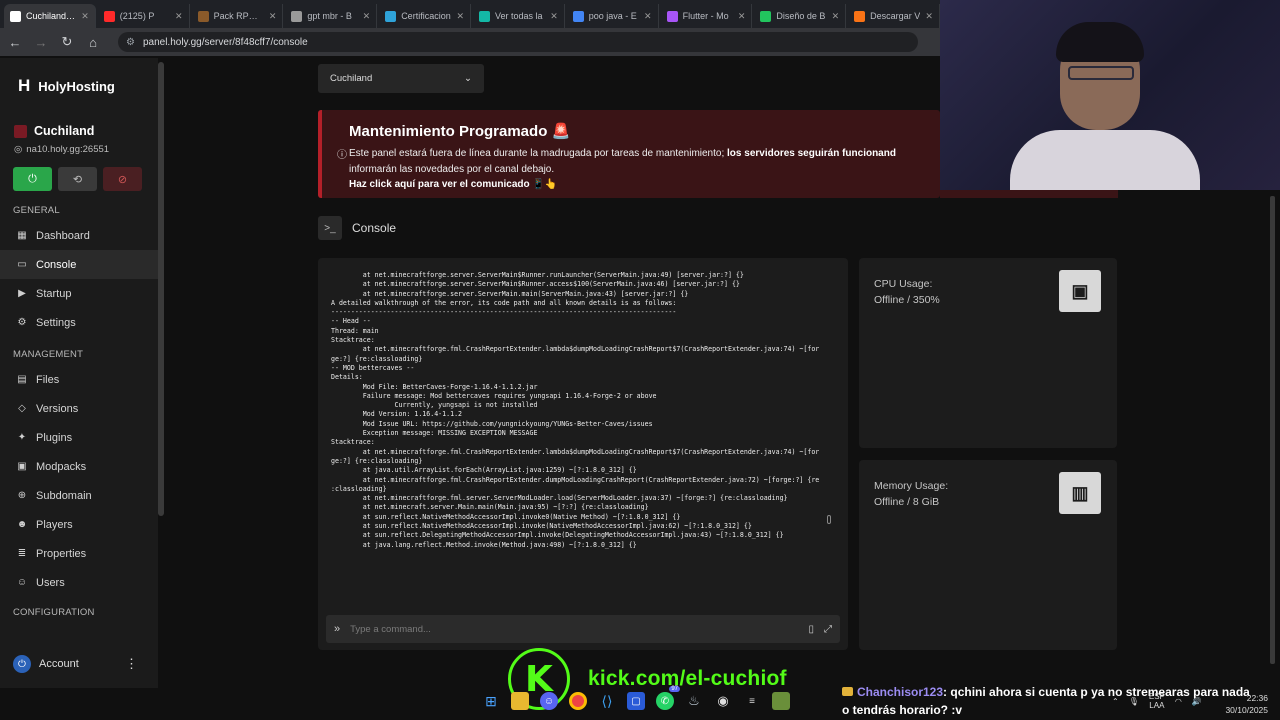  I want to click on memory-value: Offline / 8 GiB, so click(907, 502).